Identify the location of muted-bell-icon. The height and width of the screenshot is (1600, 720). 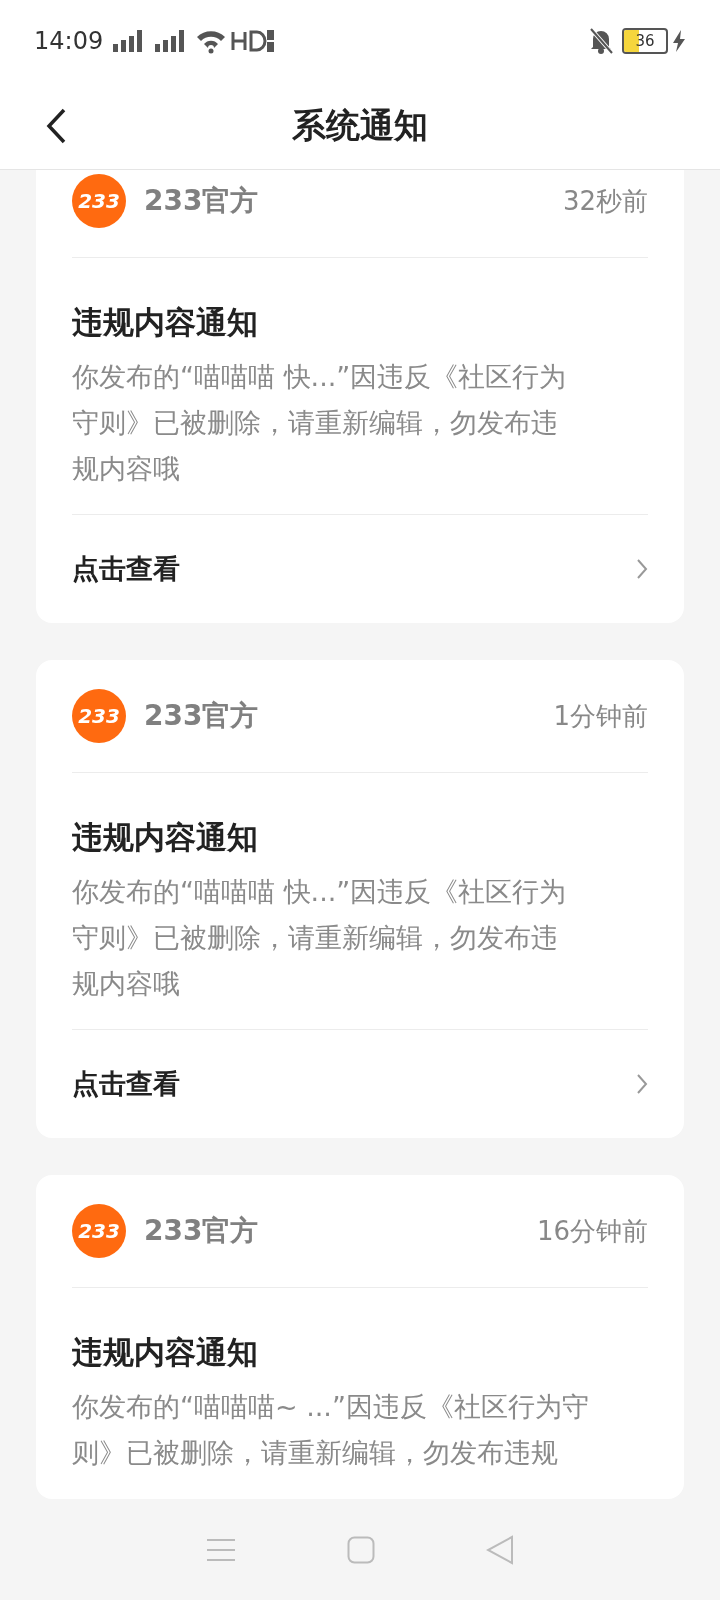
(601, 41).